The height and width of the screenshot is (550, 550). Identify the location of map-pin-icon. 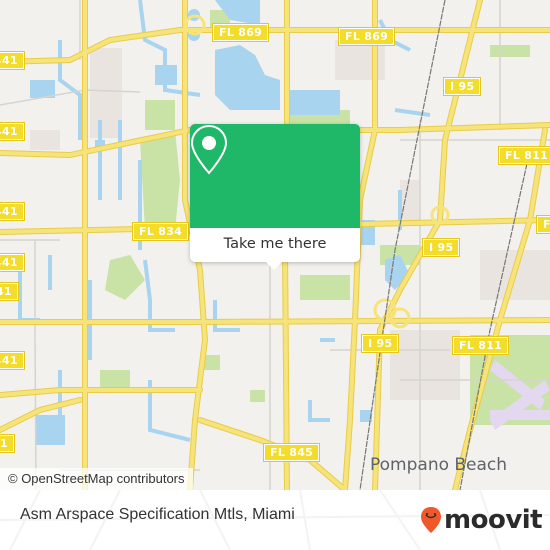
(209, 149).